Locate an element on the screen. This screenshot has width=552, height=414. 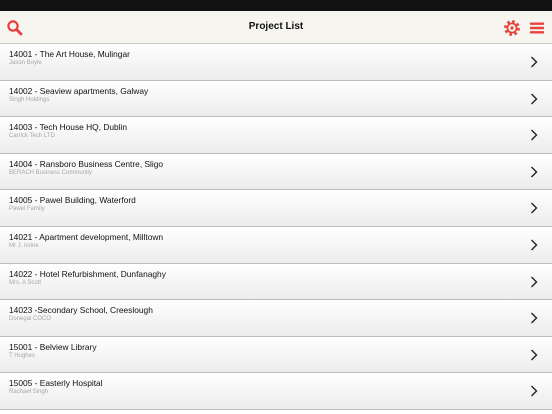
project-client: Carrick Tech LTD is located at coordinates (32, 136).